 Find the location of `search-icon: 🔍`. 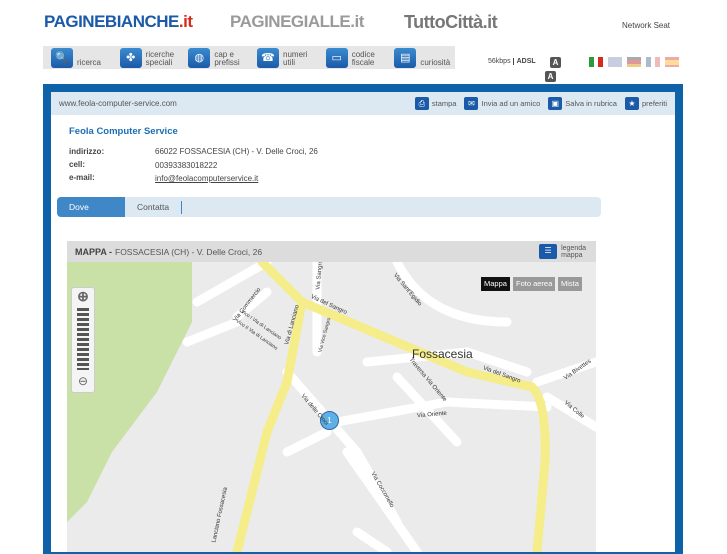

search-icon: 🔍 is located at coordinates (62, 57).